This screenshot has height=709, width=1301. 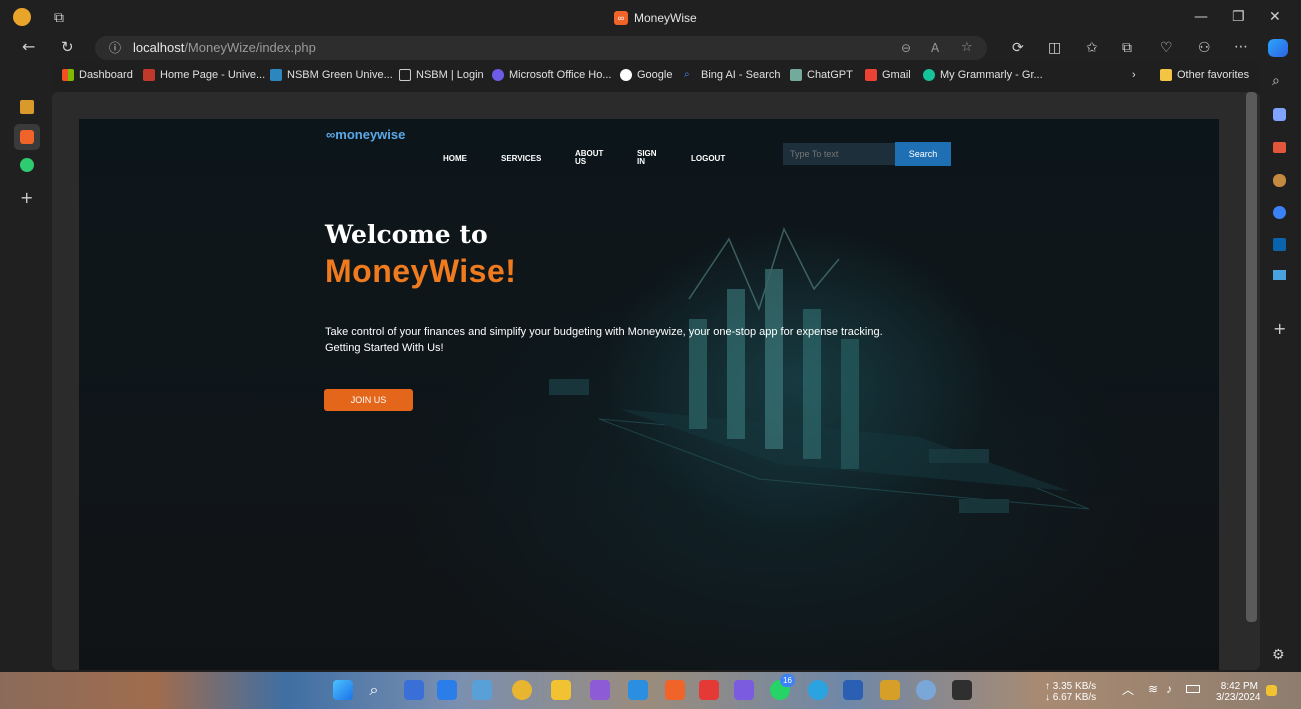 What do you see at coordinates (1127, 48) in the screenshot?
I see `collections-icon: ⧉` at bounding box center [1127, 48].